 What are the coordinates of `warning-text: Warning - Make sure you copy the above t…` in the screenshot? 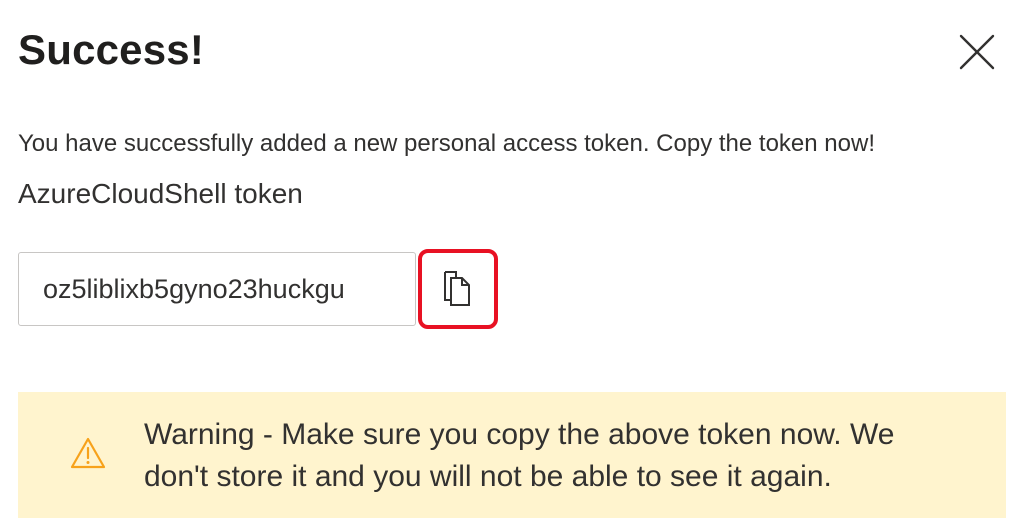 It's located at (519, 455).